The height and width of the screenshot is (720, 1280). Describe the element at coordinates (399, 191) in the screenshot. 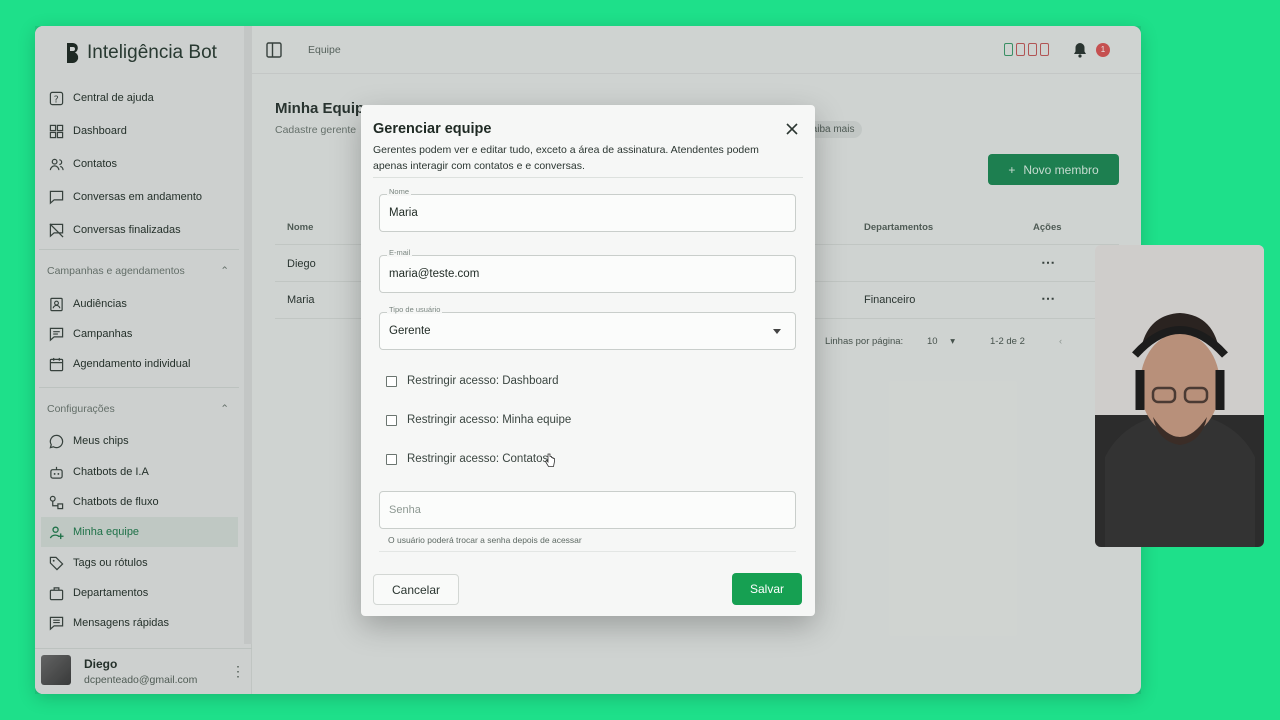

I see `field-label: Nome` at that location.